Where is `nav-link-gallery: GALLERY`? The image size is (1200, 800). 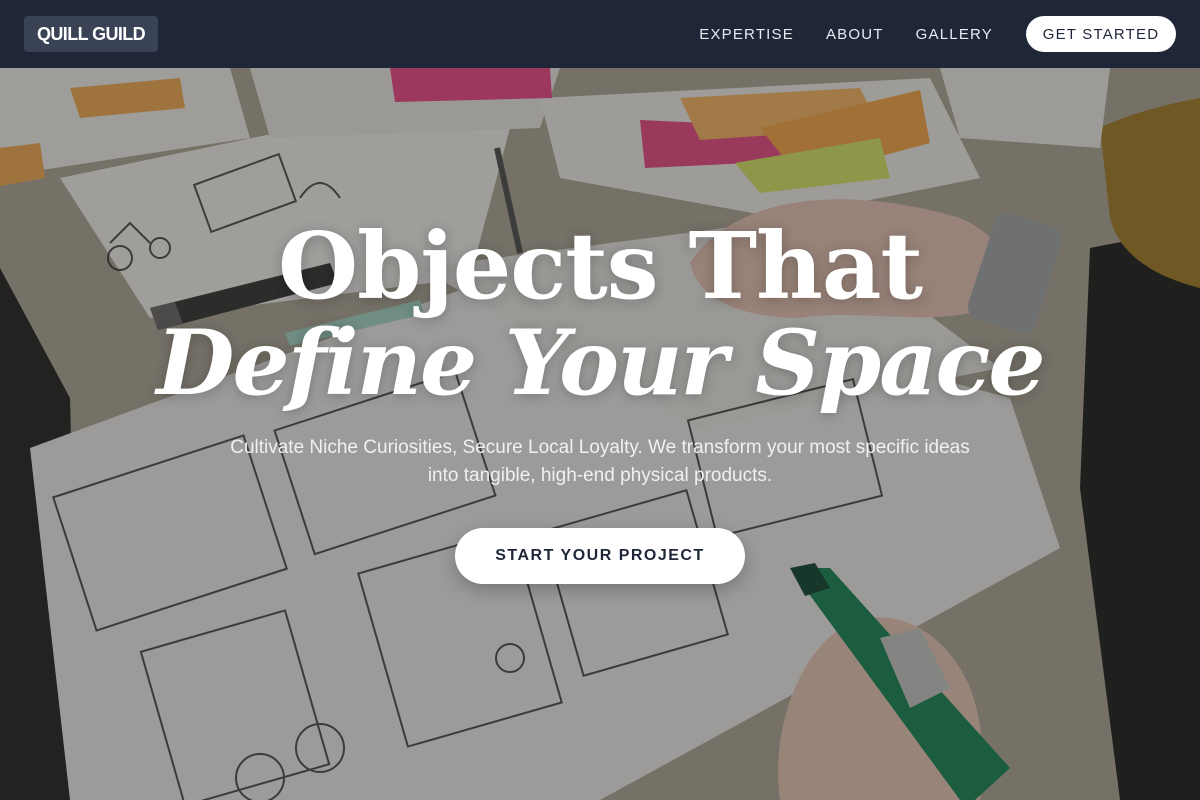
nav-link-gallery: GALLERY is located at coordinates (954, 34).